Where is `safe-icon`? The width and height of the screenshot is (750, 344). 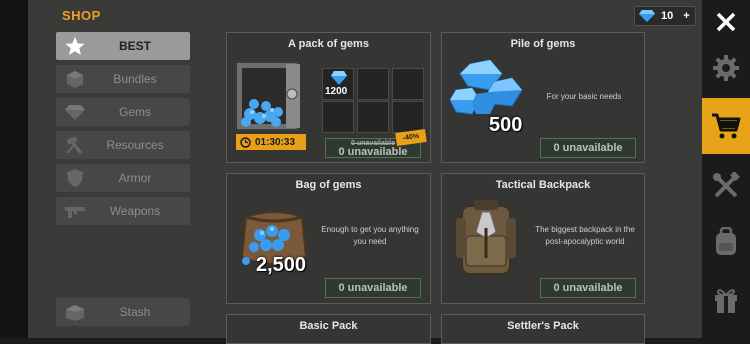
safe-icon is located at coordinates (267, 96).